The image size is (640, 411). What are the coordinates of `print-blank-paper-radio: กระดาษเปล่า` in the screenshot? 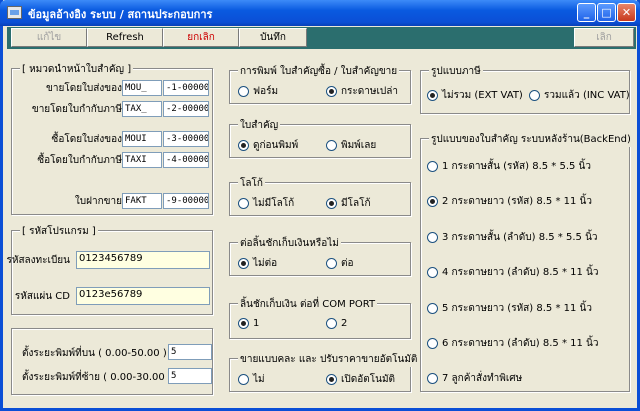 It's located at (362, 91).